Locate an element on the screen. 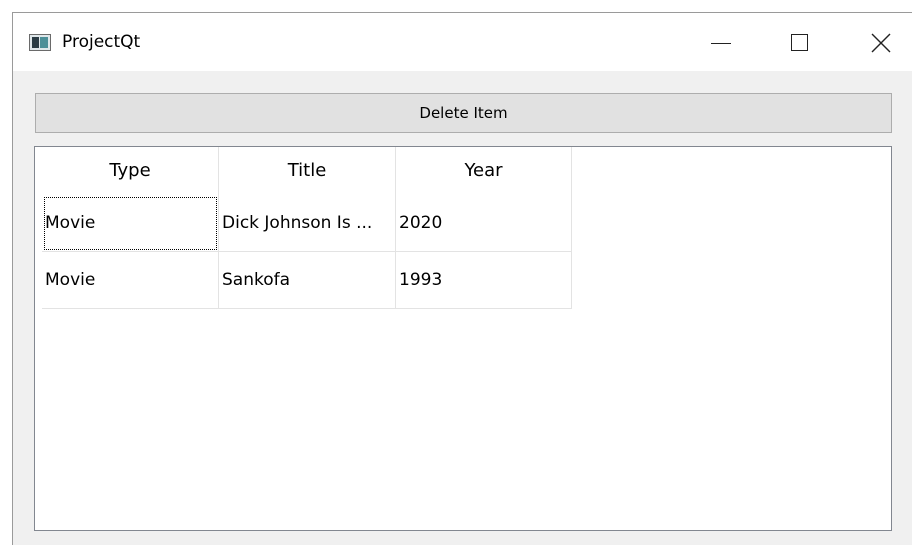  maximize-button is located at coordinates (801, 42).